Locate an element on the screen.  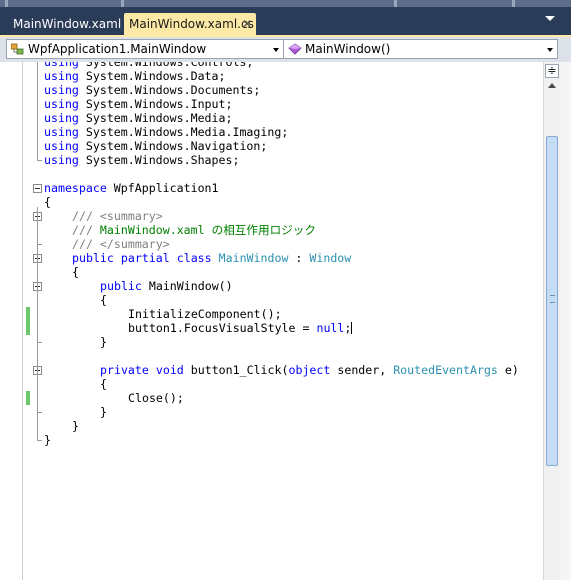
collapse-icon is located at coordinates (37, 188).